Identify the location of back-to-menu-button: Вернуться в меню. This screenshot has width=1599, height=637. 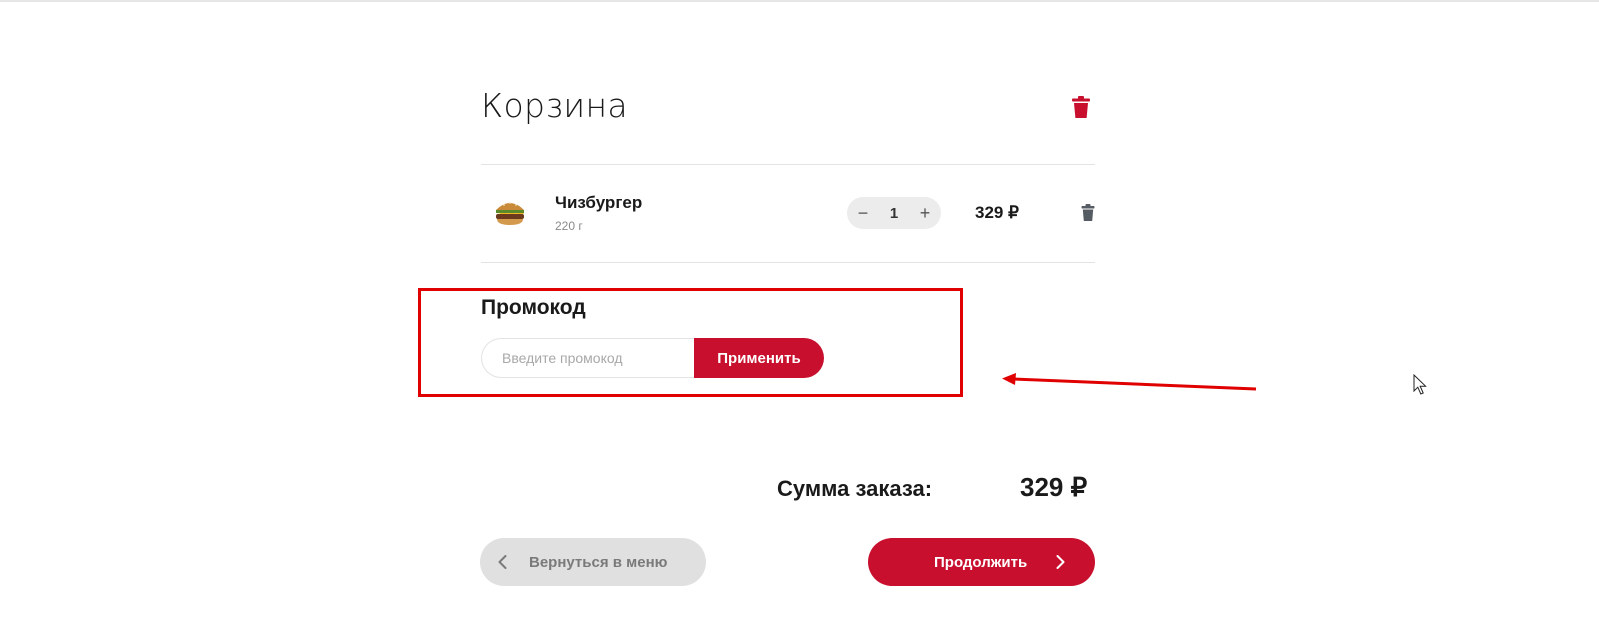
(593, 562).